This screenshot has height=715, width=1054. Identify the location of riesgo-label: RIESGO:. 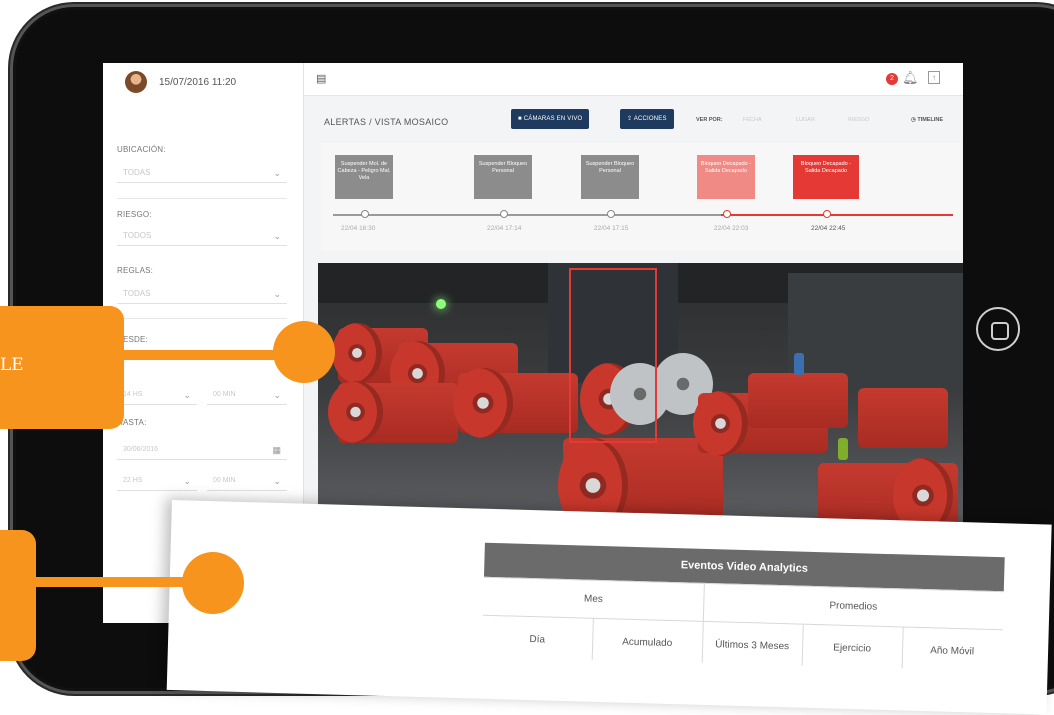
(134, 214).